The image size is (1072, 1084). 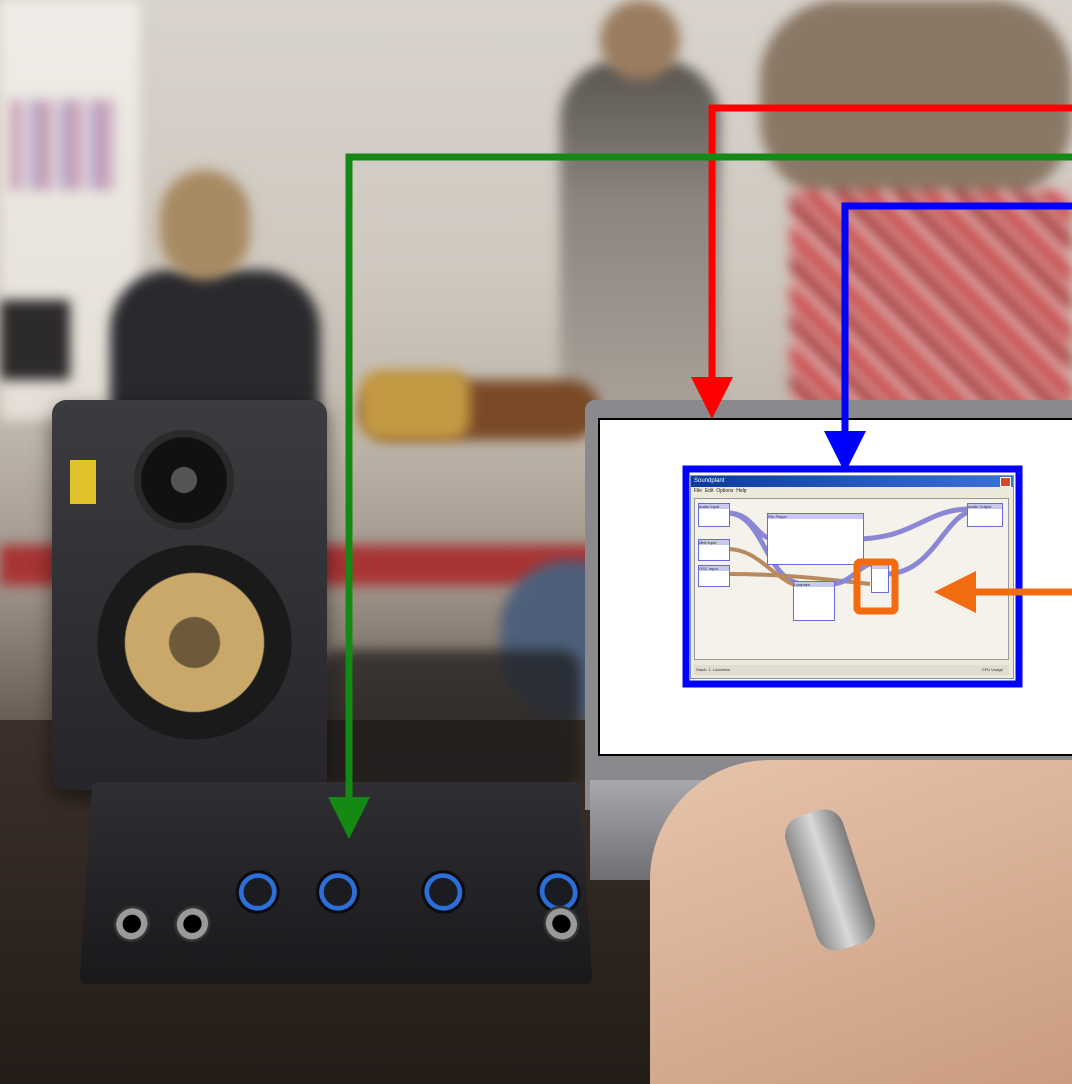 I want to click on blue-highlight-box, so click(x=852, y=576).